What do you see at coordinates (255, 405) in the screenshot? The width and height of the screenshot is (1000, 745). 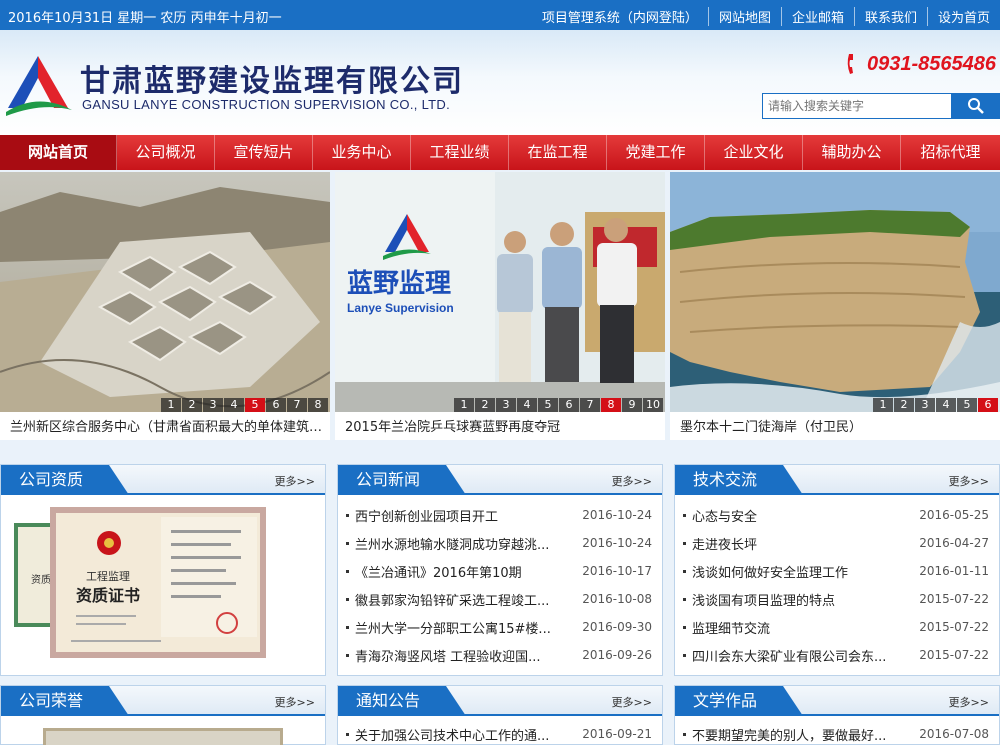 I see `pager-button-active: 5` at bounding box center [255, 405].